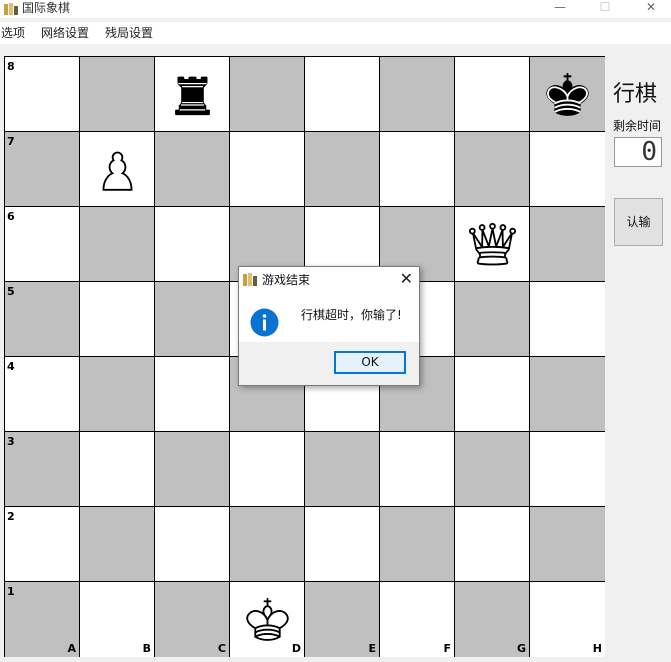 Image resolution: width=671 pixels, height=662 pixels. Describe the element at coordinates (42, 544) in the screenshot. I see `square-a2: 2` at that location.